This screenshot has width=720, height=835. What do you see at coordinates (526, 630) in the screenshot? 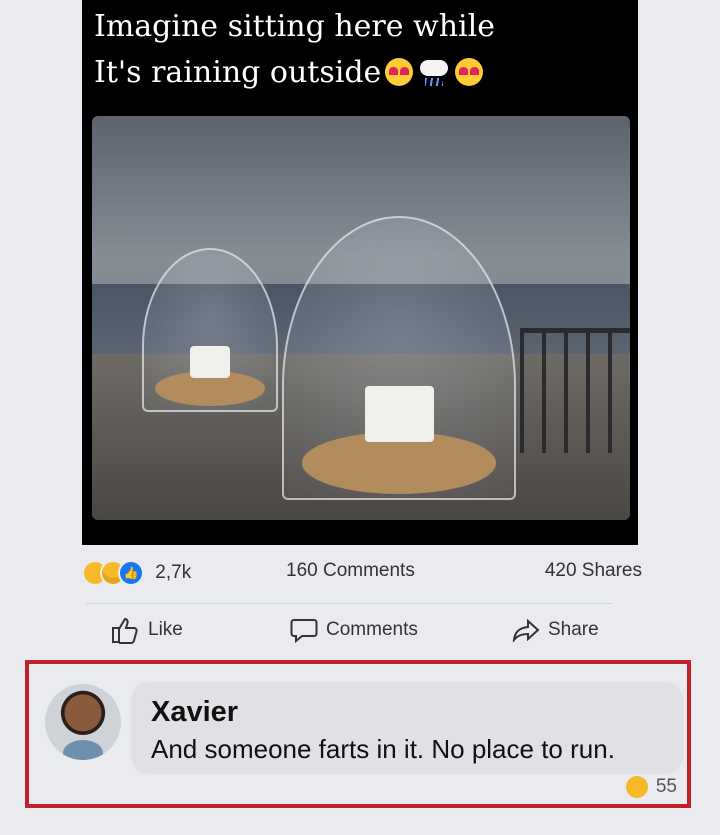
I see `share-arrow-icon` at bounding box center [526, 630].